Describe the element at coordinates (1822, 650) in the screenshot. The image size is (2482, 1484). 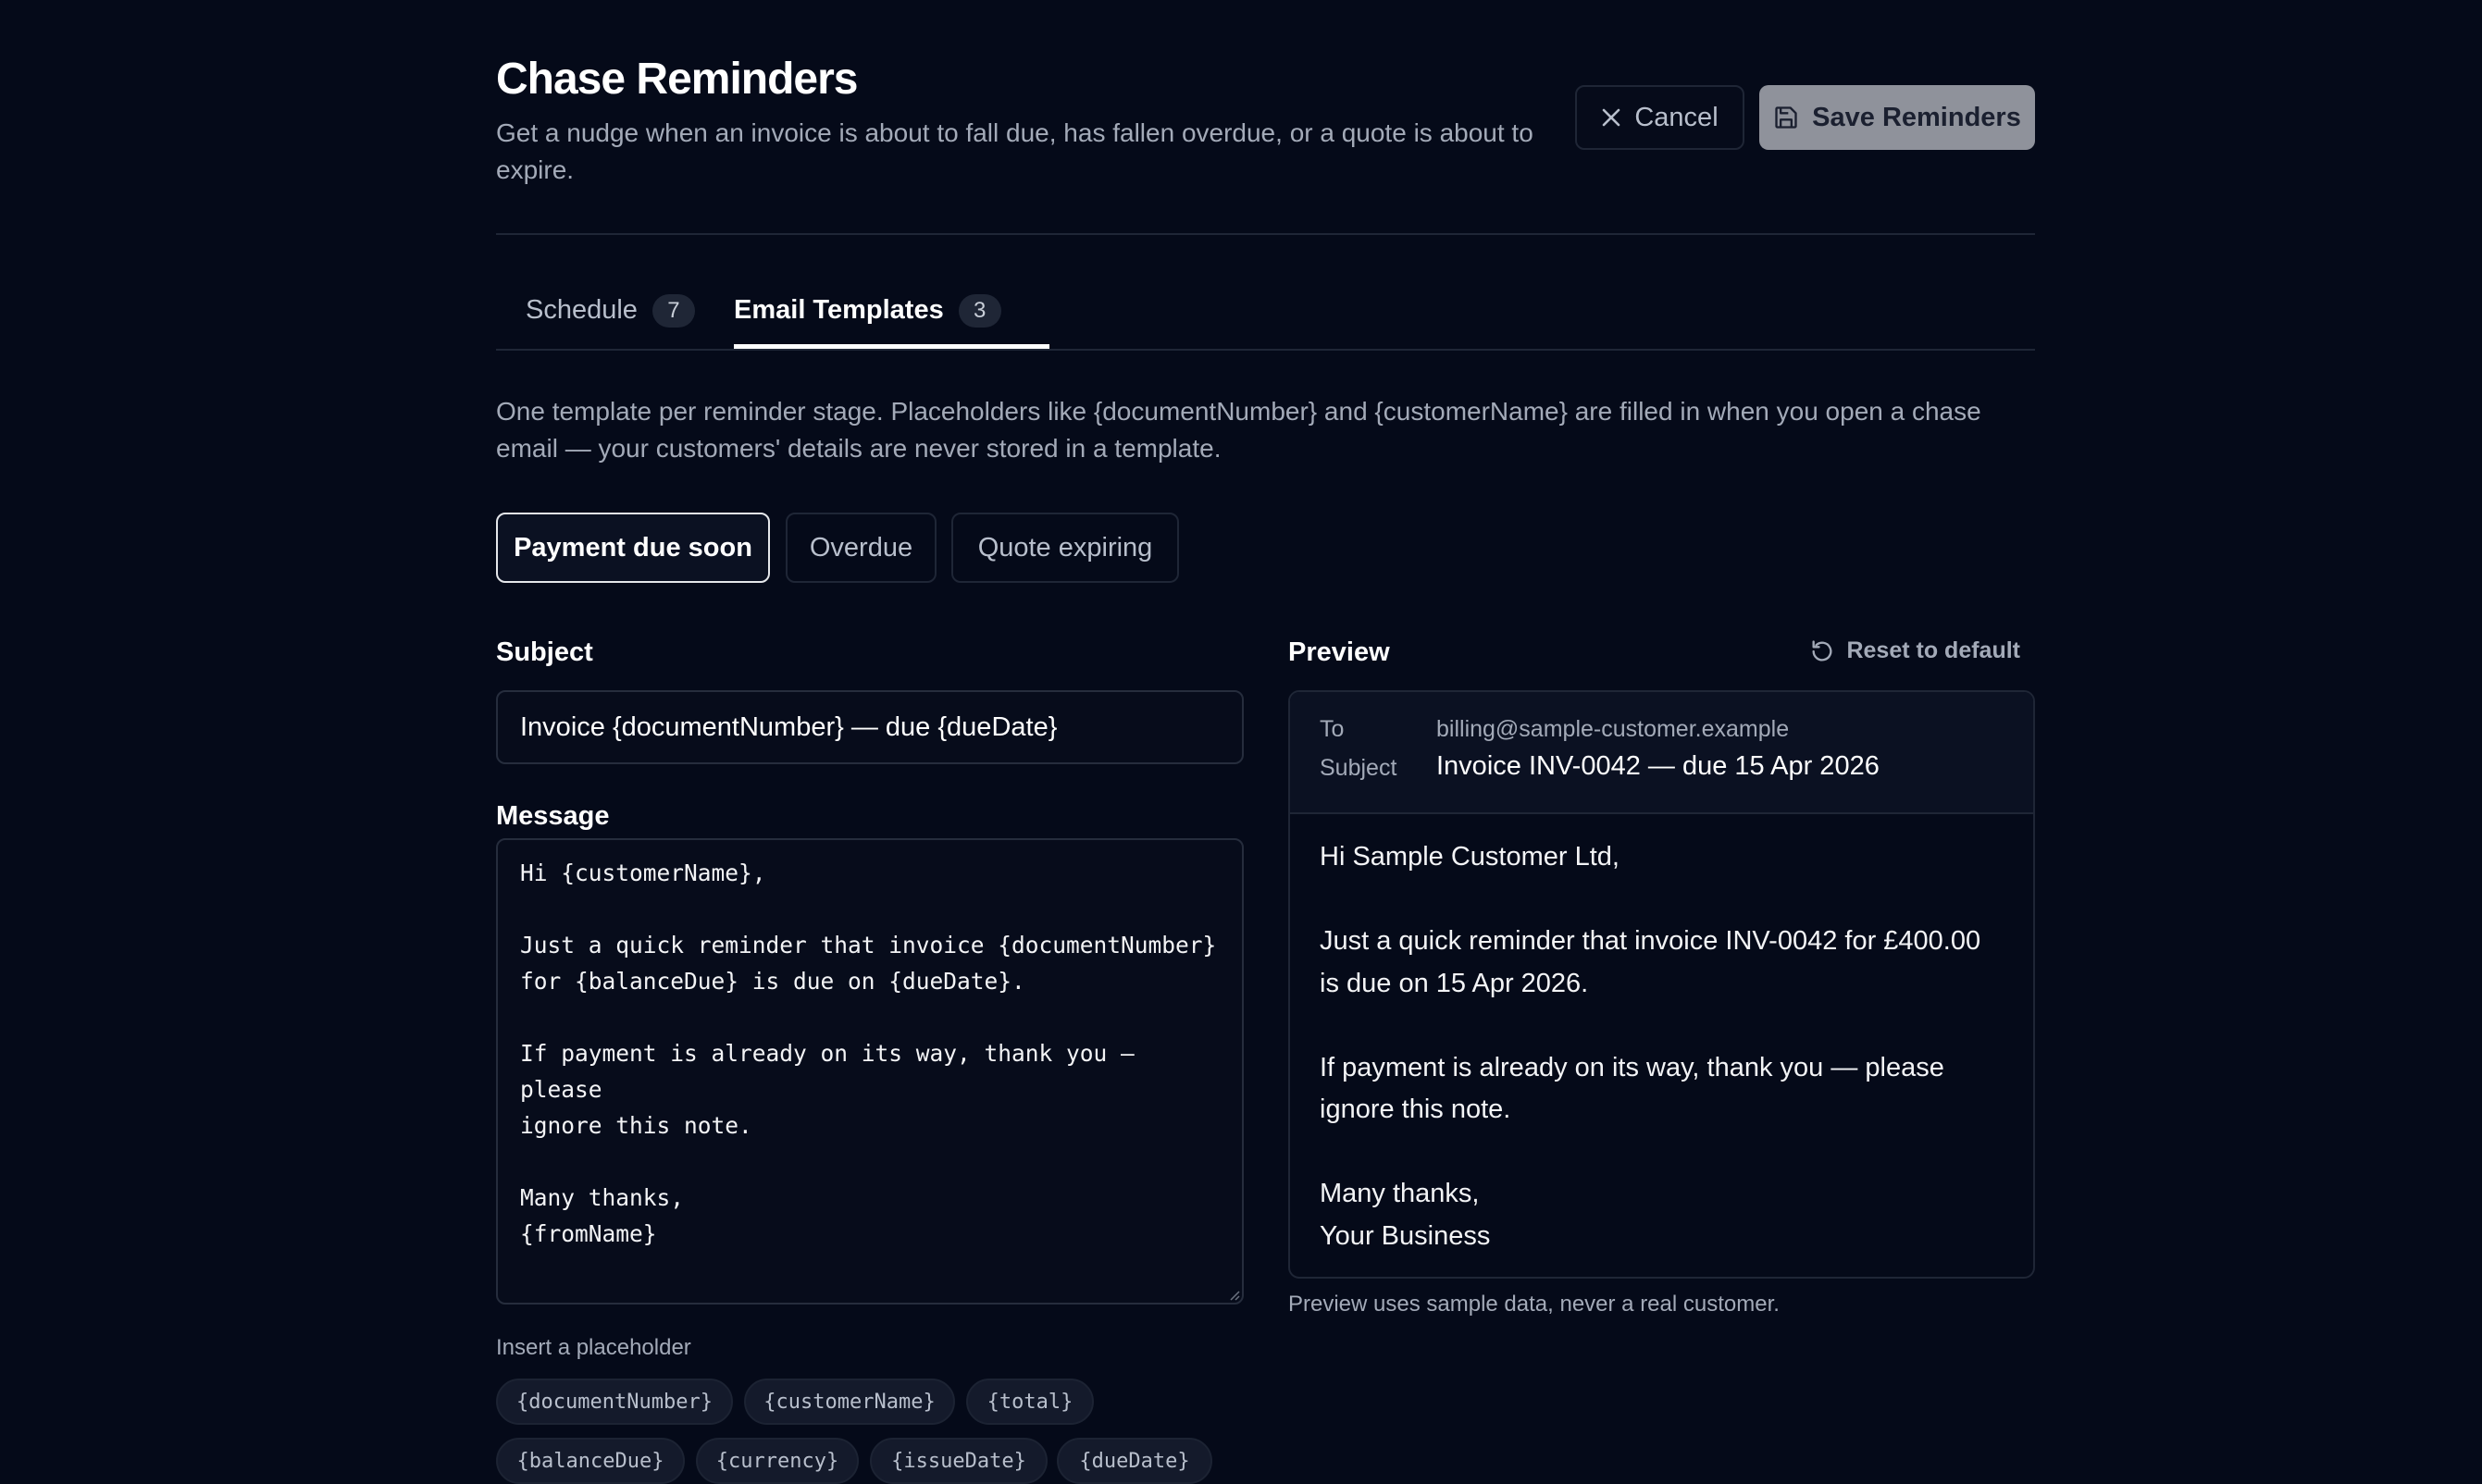
I see `rotate-ccw-icon` at that location.